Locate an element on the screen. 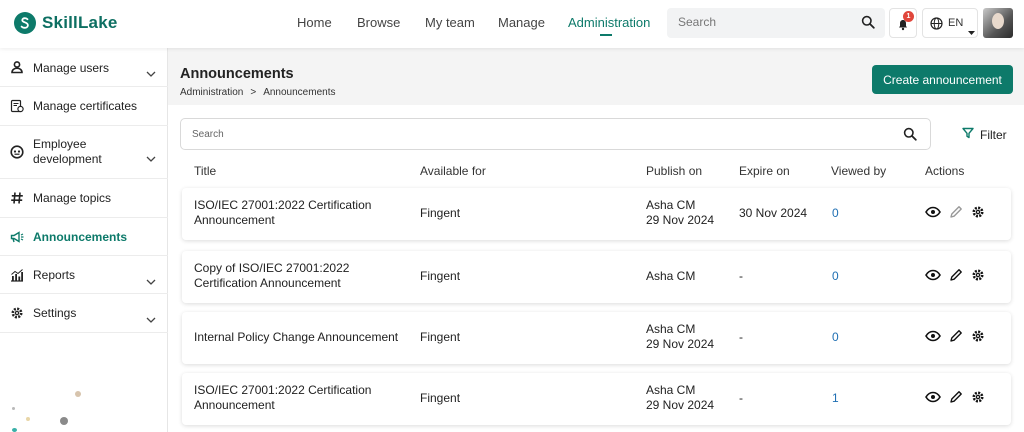 The height and width of the screenshot is (432, 1024). sidebar-item-announcements: Announcements is located at coordinates (84, 237).